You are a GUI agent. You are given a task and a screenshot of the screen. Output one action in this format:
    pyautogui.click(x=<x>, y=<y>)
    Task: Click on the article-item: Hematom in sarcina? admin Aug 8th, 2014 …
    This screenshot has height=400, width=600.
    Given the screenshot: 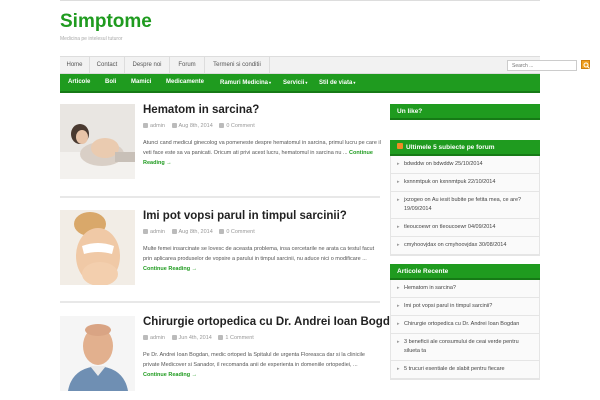 What is the action you would take?
    pyautogui.click(x=220, y=144)
    